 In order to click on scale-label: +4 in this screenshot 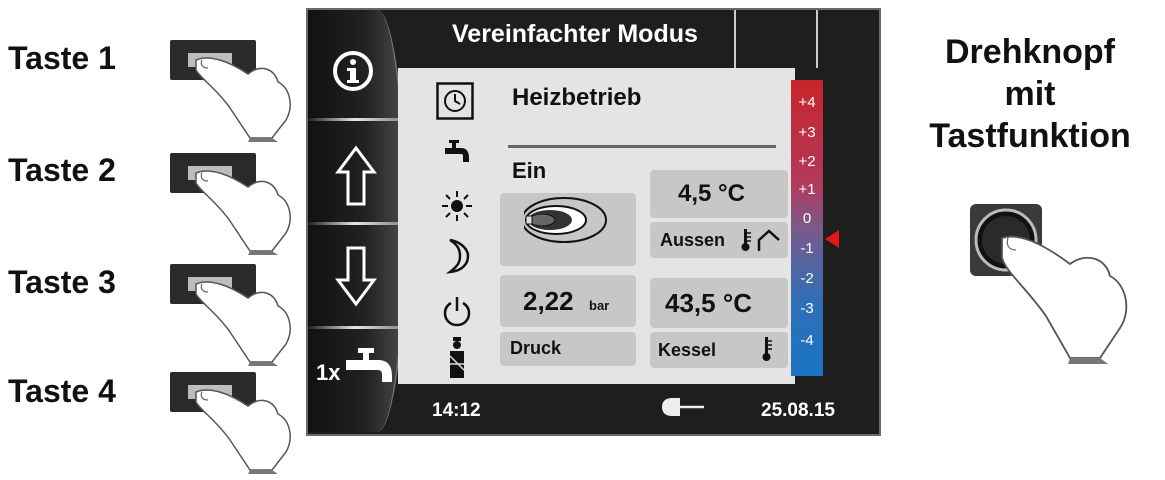, I will do `click(807, 102)`.